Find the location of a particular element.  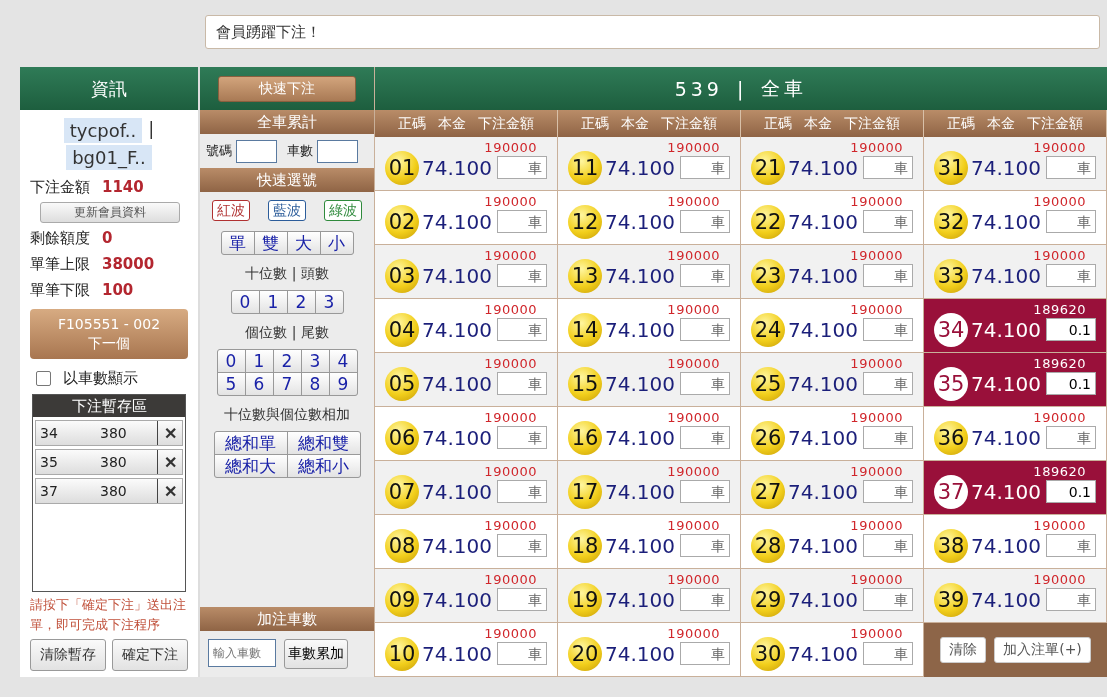

number-cell: 190000 21 74.100 車 is located at coordinates (832, 164).